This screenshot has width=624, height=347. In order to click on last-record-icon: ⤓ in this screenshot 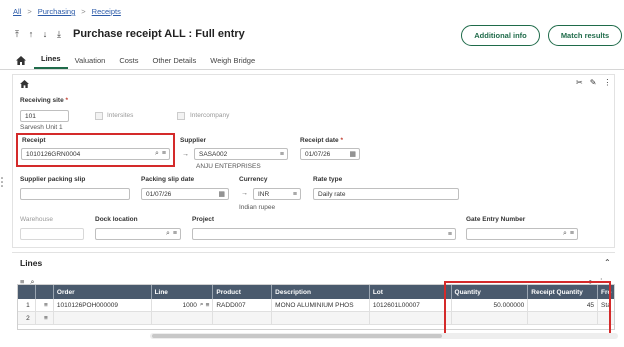, I will do `click(59, 34)`.